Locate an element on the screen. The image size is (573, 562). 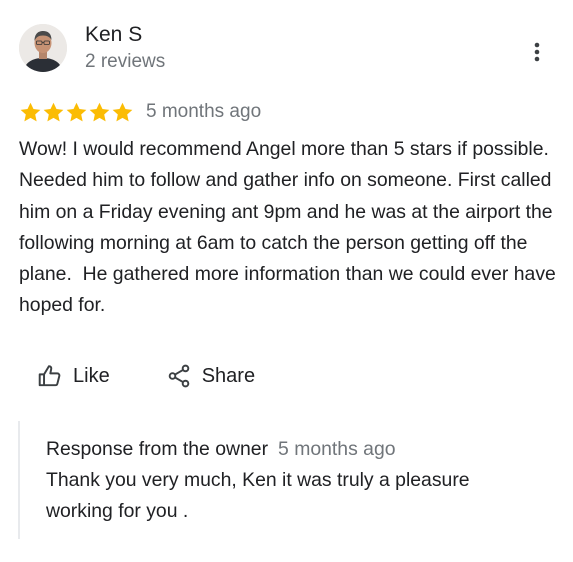
review-actions: Like Share is located at coordinates (146, 376).